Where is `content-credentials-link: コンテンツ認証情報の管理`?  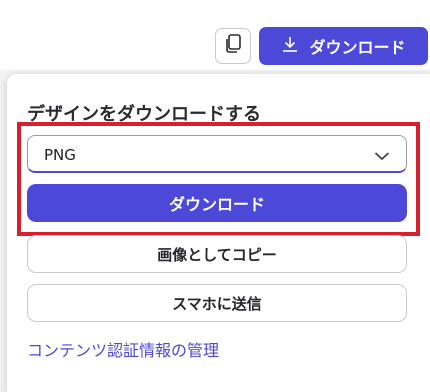
content-credentials-link: コンテンツ認証情報の管理 is located at coordinates (123, 349).